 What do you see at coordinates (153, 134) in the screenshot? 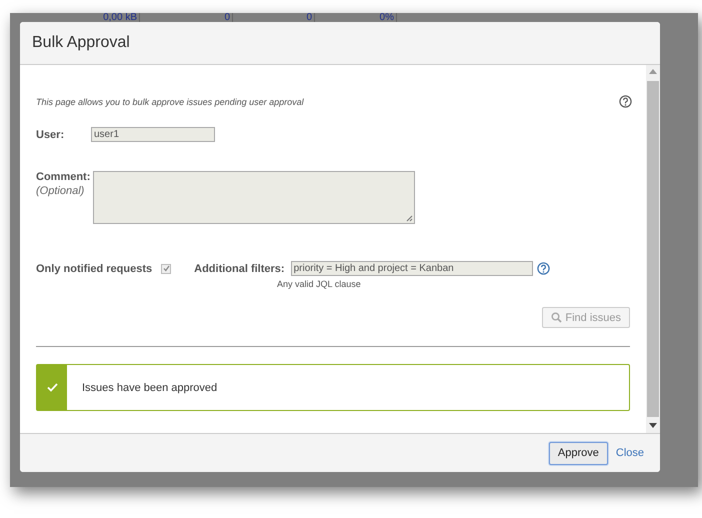
I see `user-field: user1` at bounding box center [153, 134].